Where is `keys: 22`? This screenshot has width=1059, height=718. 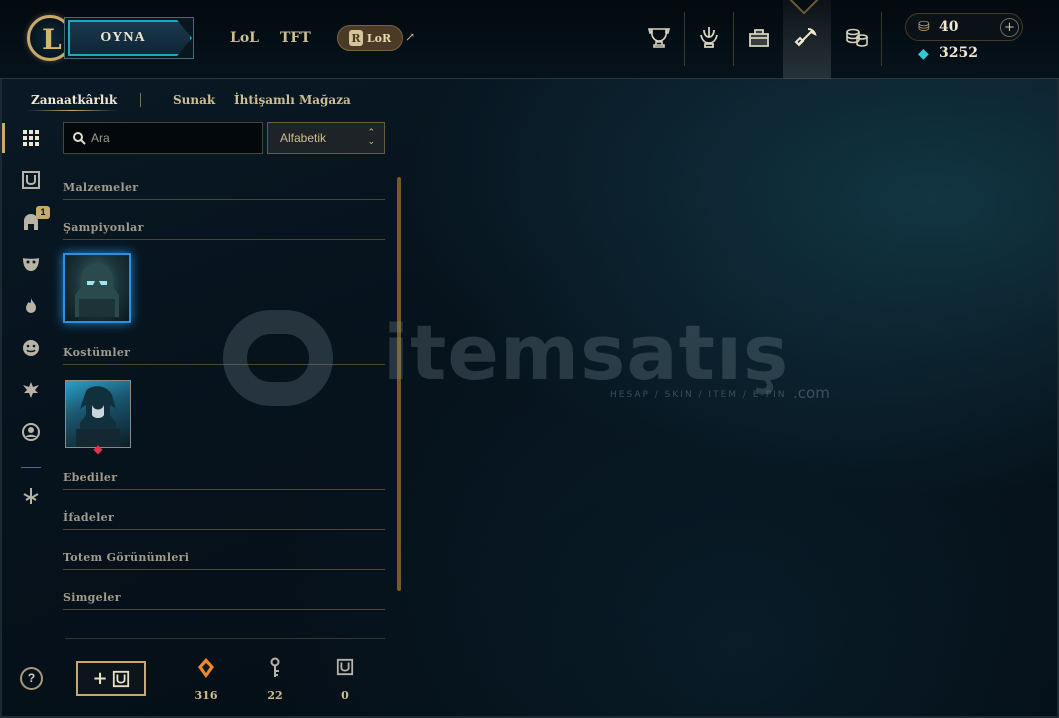 keys: 22 is located at coordinates (275, 679).